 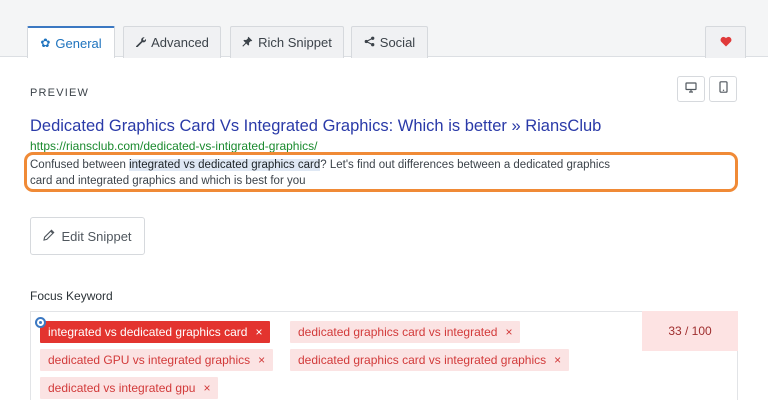 What do you see at coordinates (96, 236) in the screenshot?
I see `edit-snippet-label: Edit Snippet` at bounding box center [96, 236].